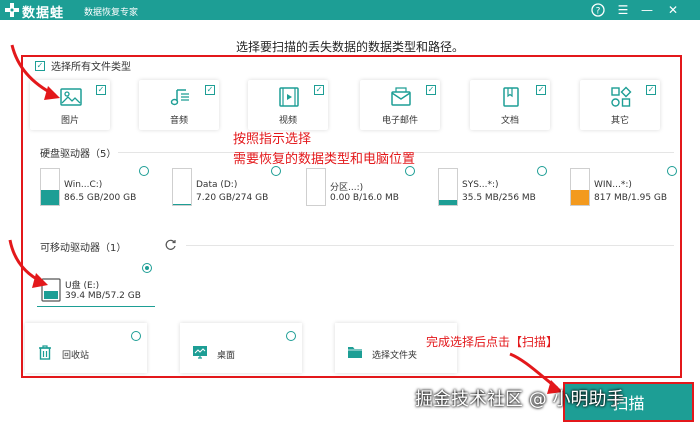 The width and height of the screenshot is (700, 427). Describe the element at coordinates (217, 185) in the screenshot. I see `disk-name: Data (D:)` at that location.